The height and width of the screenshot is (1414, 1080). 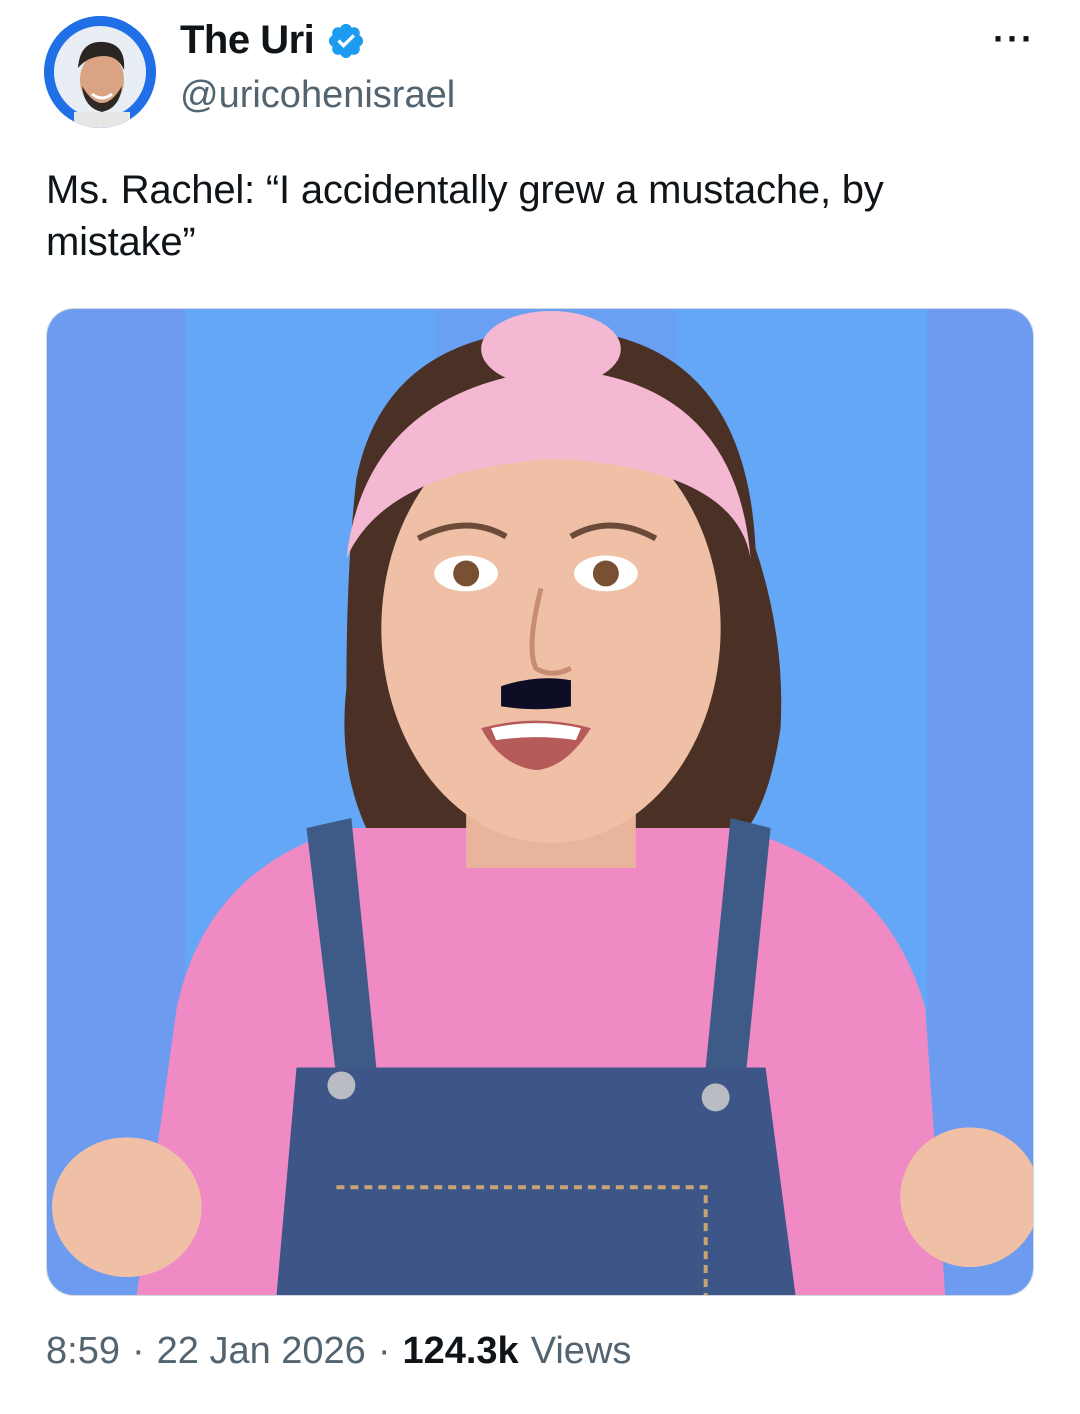 I want to click on more-options-icon: ···, so click(x=1014, y=38).